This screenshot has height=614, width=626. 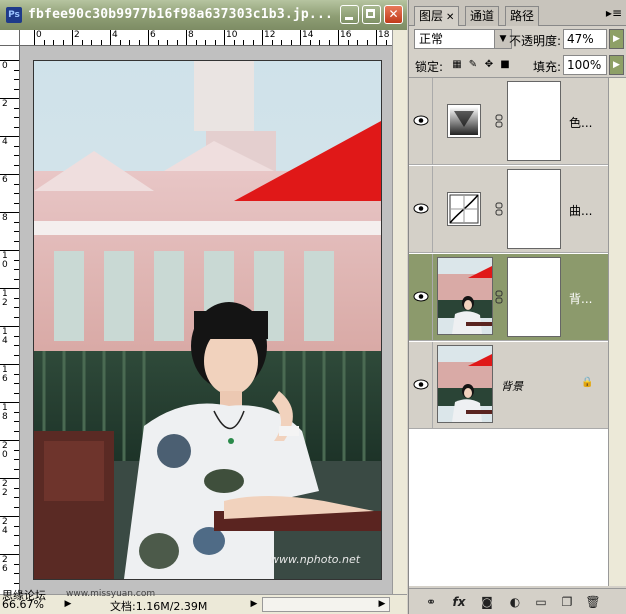 I want to click on new-group-icon: ▭, so click(x=541, y=602).